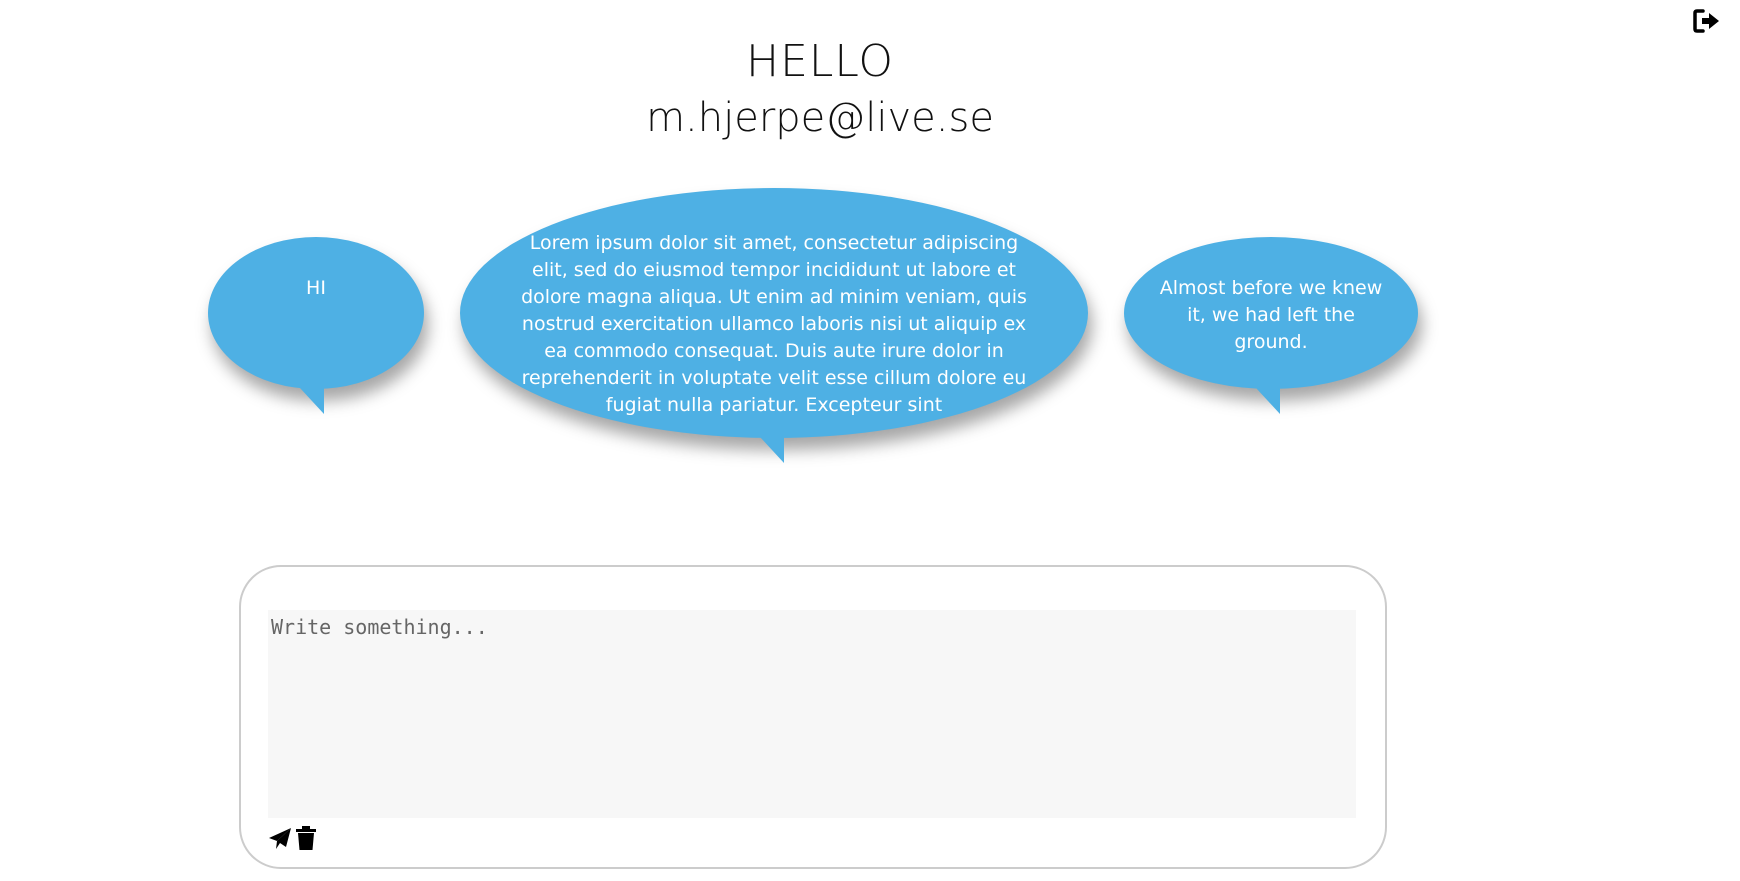 This screenshot has height=881, width=1740. I want to click on sign-out-icon, so click(1707, 21).